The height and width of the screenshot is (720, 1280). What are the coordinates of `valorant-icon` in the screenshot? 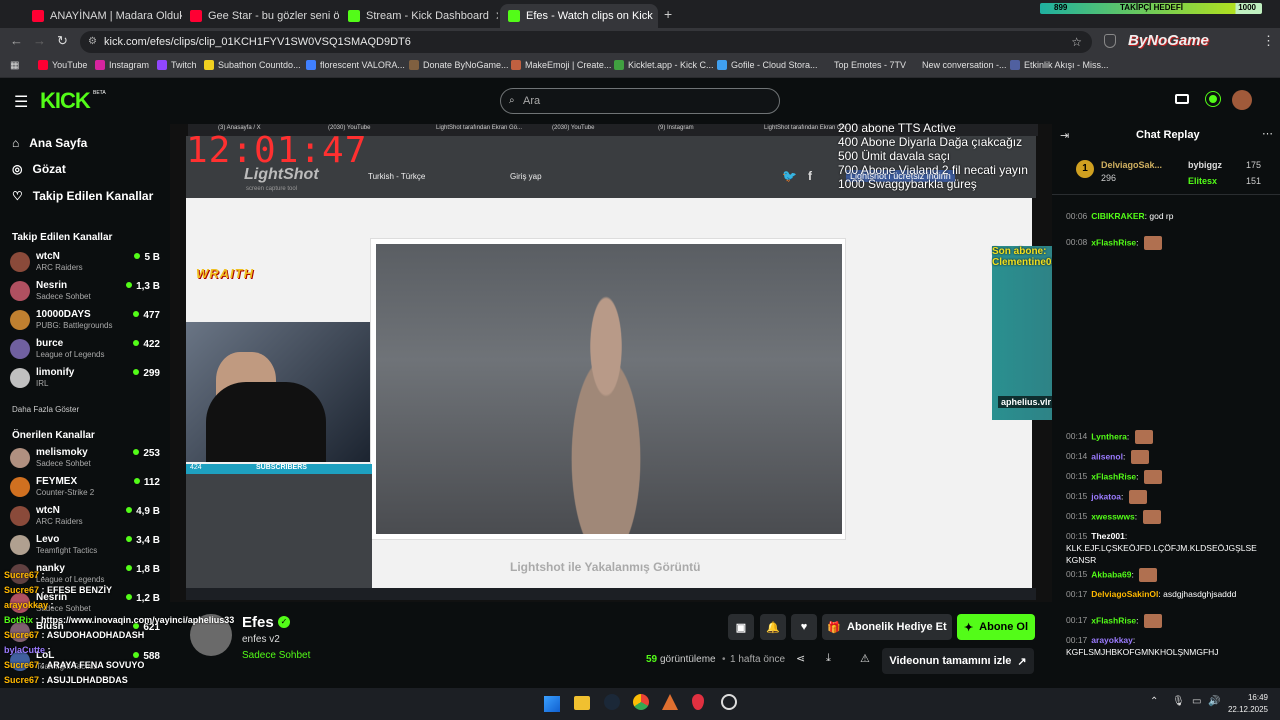 It's located at (698, 702).